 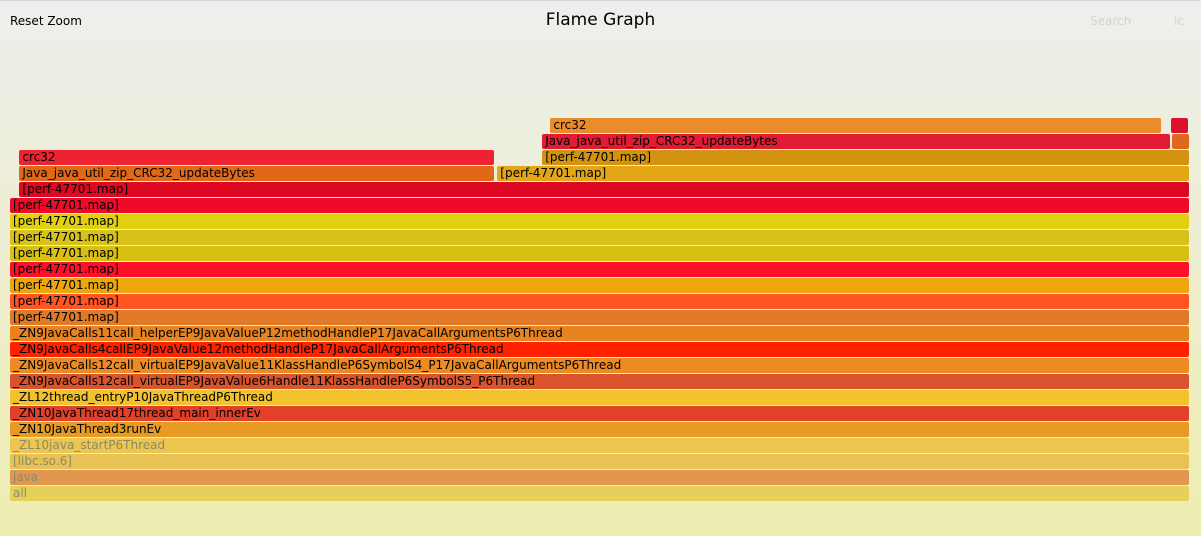 What do you see at coordinates (599, 461) in the screenshot?
I see `flame-frame: [libc.so.6]` at bounding box center [599, 461].